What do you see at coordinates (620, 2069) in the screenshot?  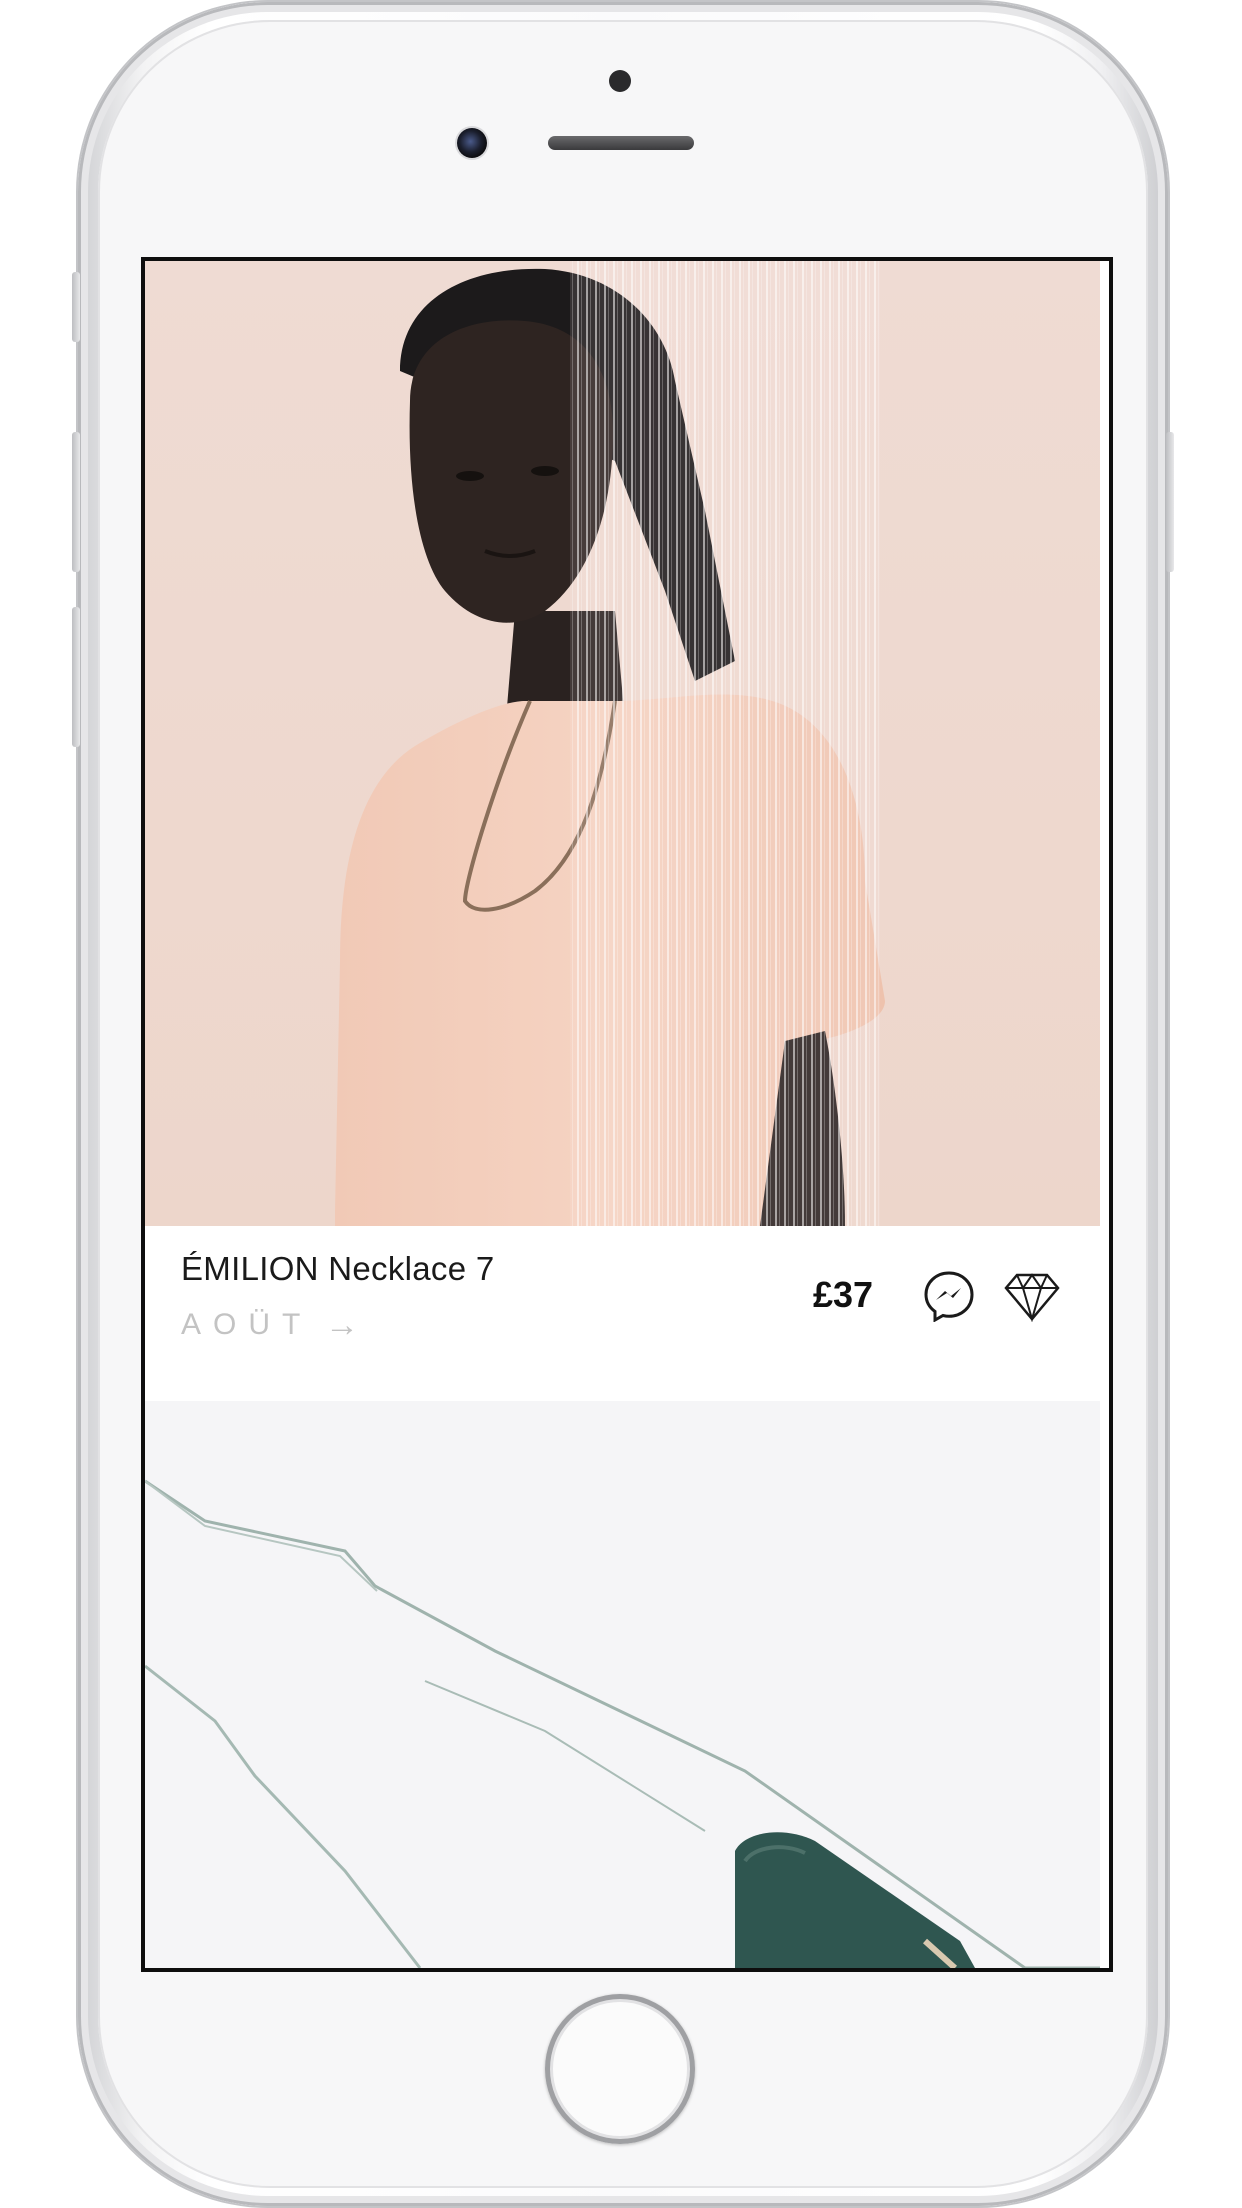 I see `home-button` at bounding box center [620, 2069].